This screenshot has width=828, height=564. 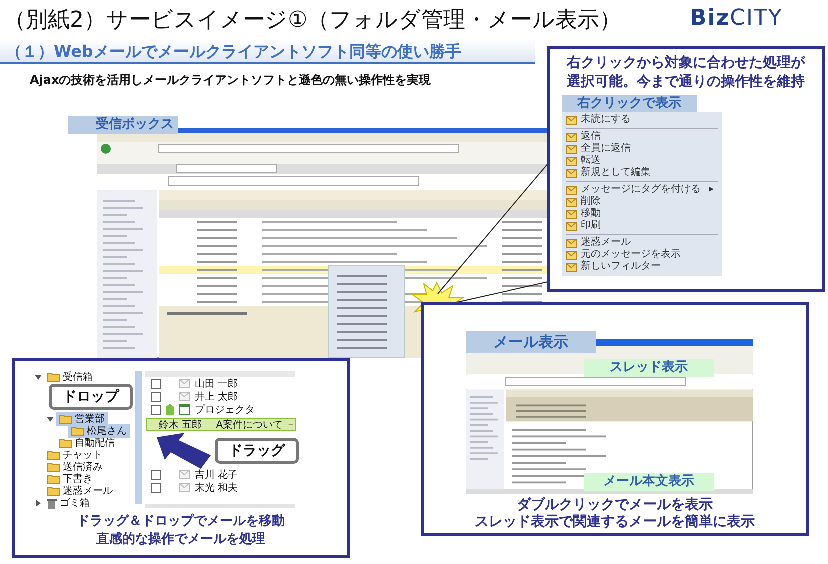 What do you see at coordinates (75, 455) in the screenshot?
I see `folder-item: チャット` at bounding box center [75, 455].